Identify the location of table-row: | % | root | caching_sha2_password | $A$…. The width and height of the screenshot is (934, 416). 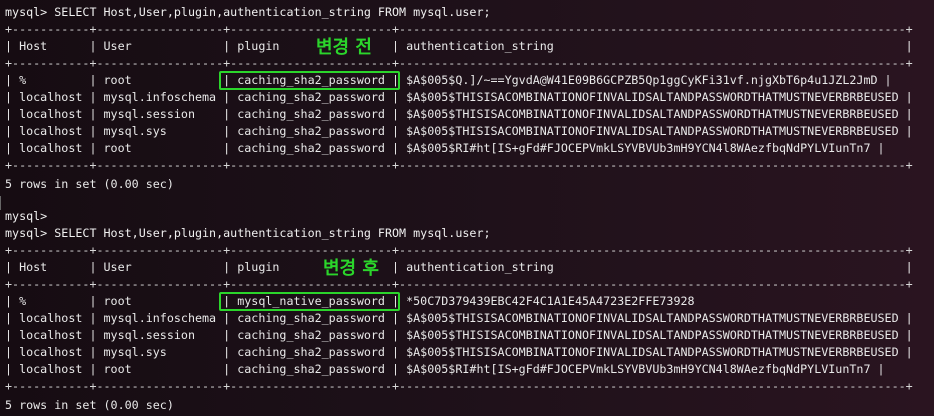
(448, 80).